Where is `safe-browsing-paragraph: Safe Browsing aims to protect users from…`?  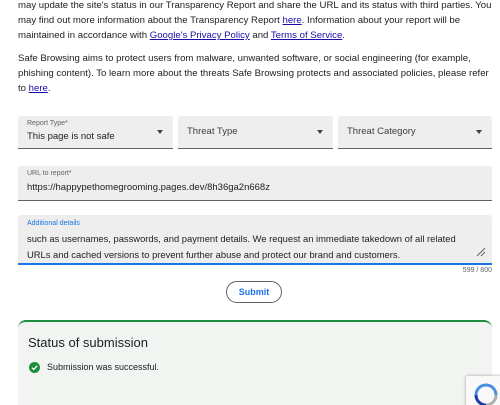 safe-browsing-paragraph: Safe Browsing aims to protect users from… is located at coordinates (255, 73).